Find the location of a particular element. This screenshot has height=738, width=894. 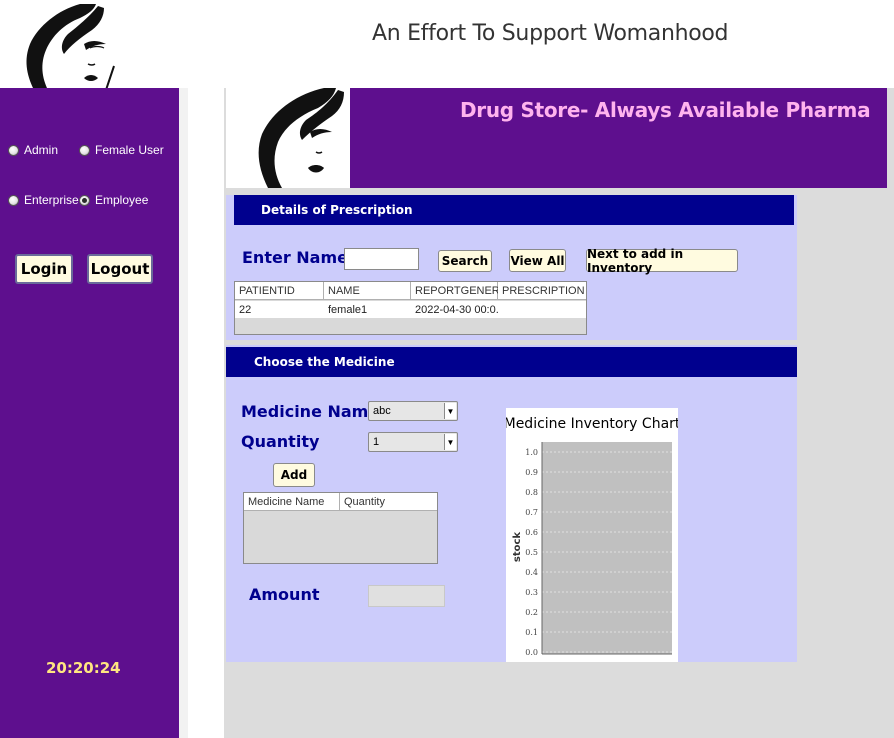

sidebar-divider is located at coordinates (183, 413).